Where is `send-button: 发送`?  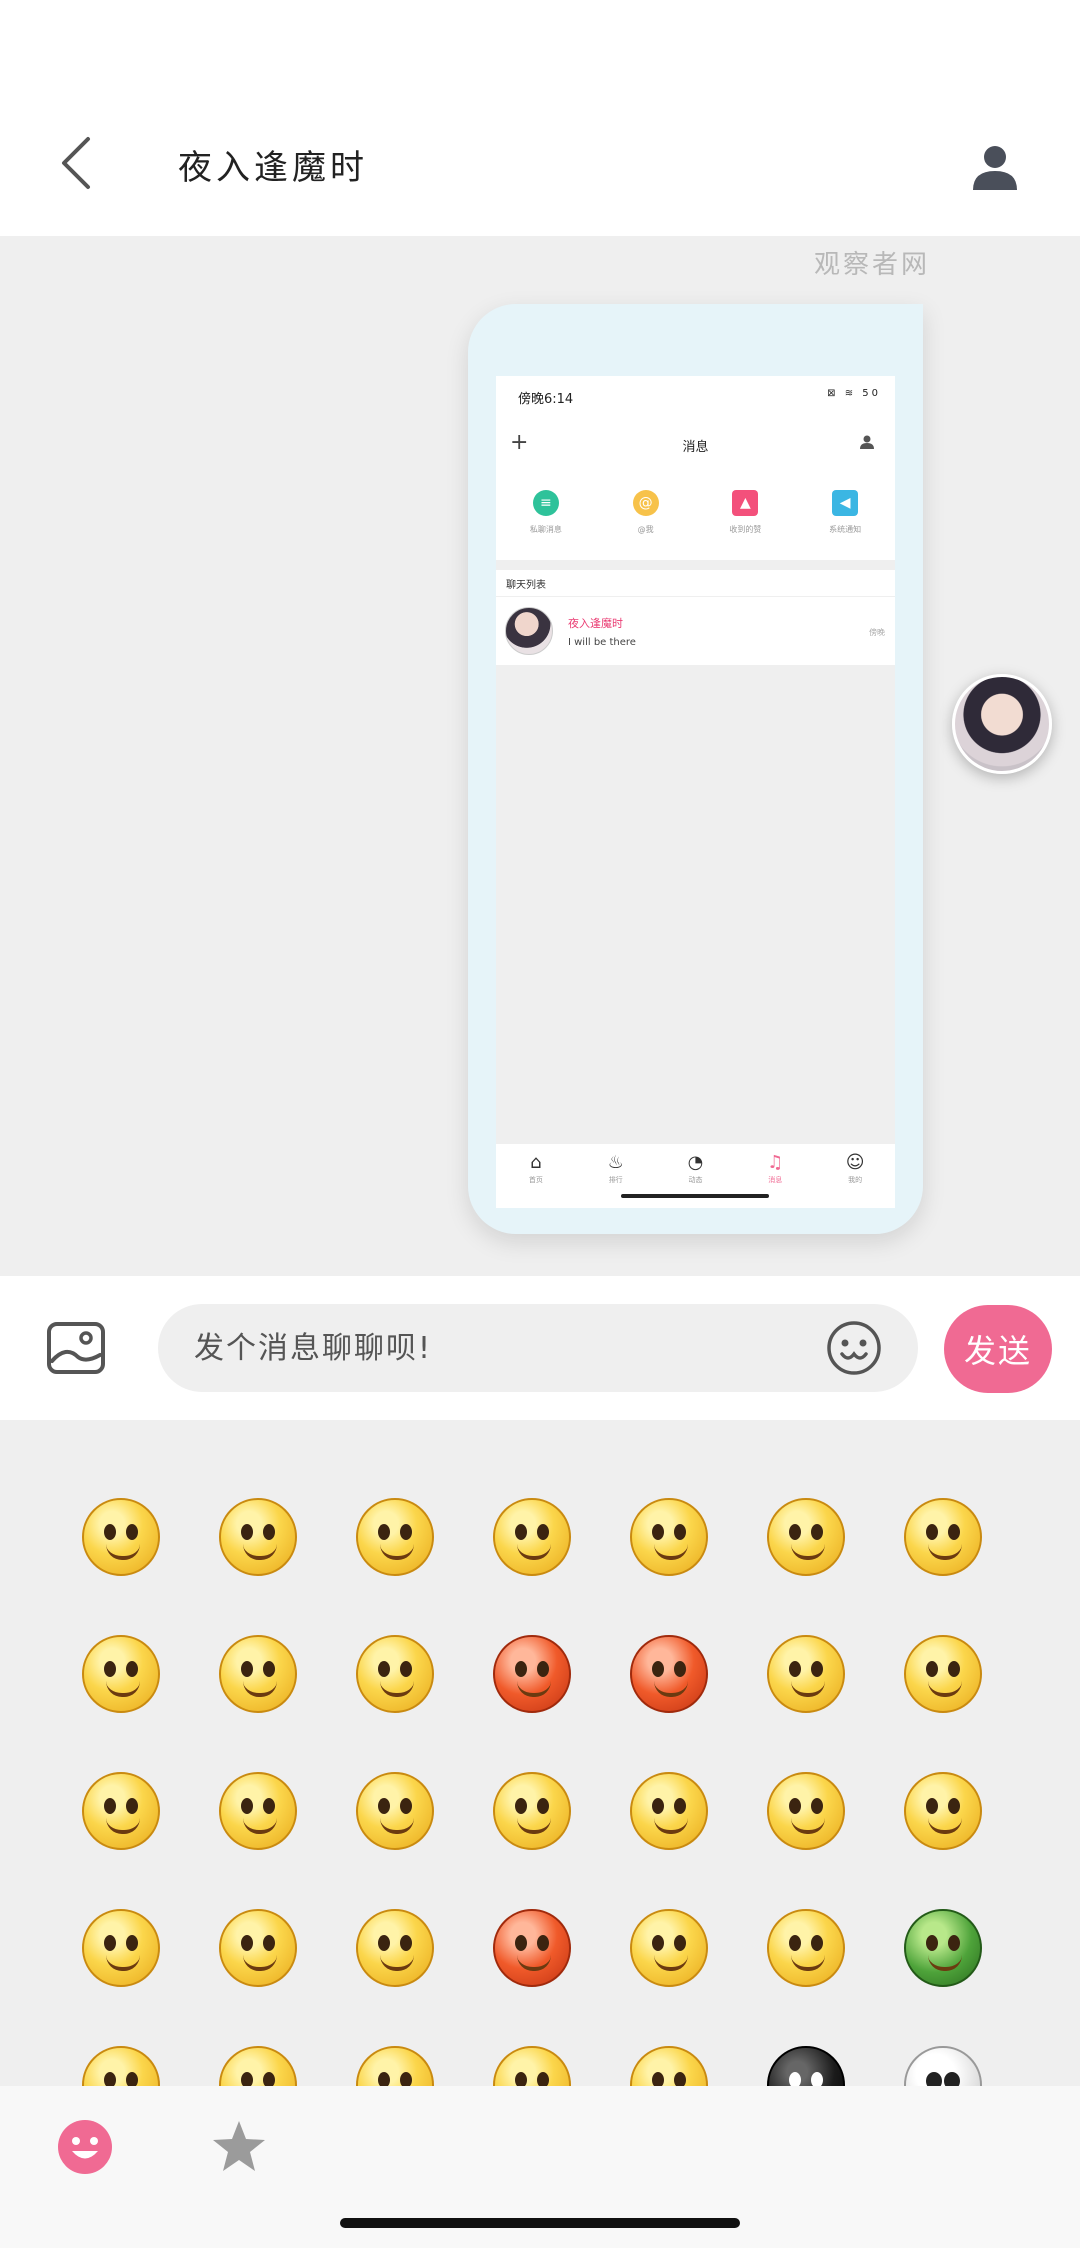
send-button: 发送 is located at coordinates (998, 1349).